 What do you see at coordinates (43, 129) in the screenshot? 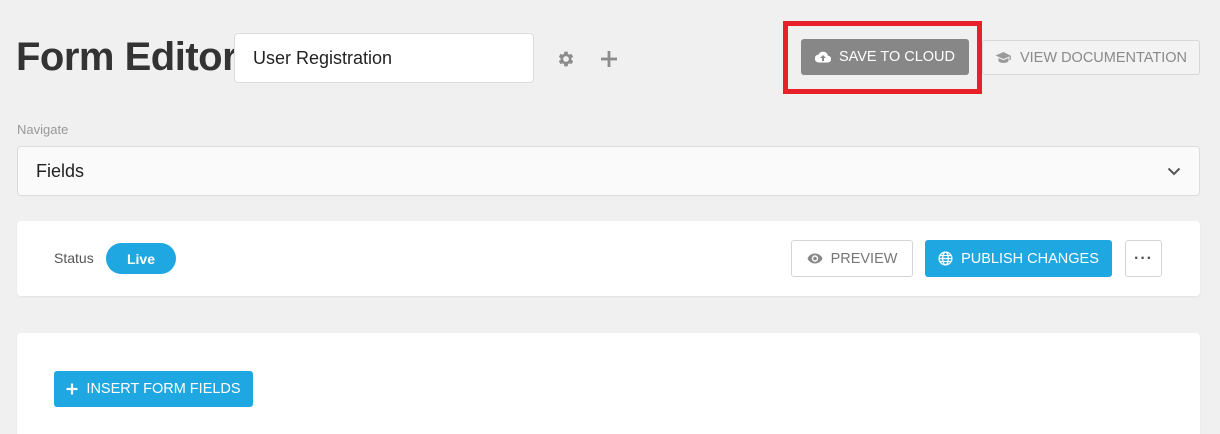
I see `navigate-label: Navigate` at bounding box center [43, 129].